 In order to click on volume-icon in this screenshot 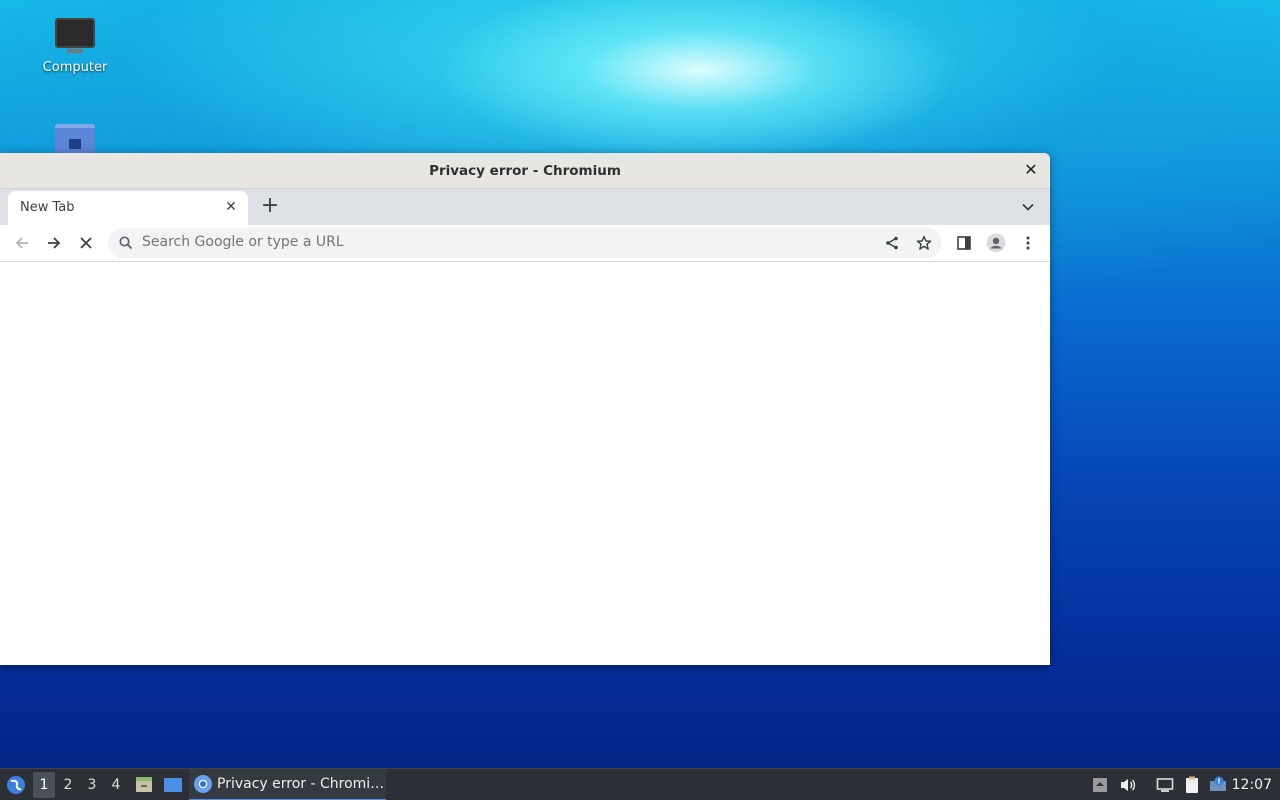, I will do `click(1128, 785)`.